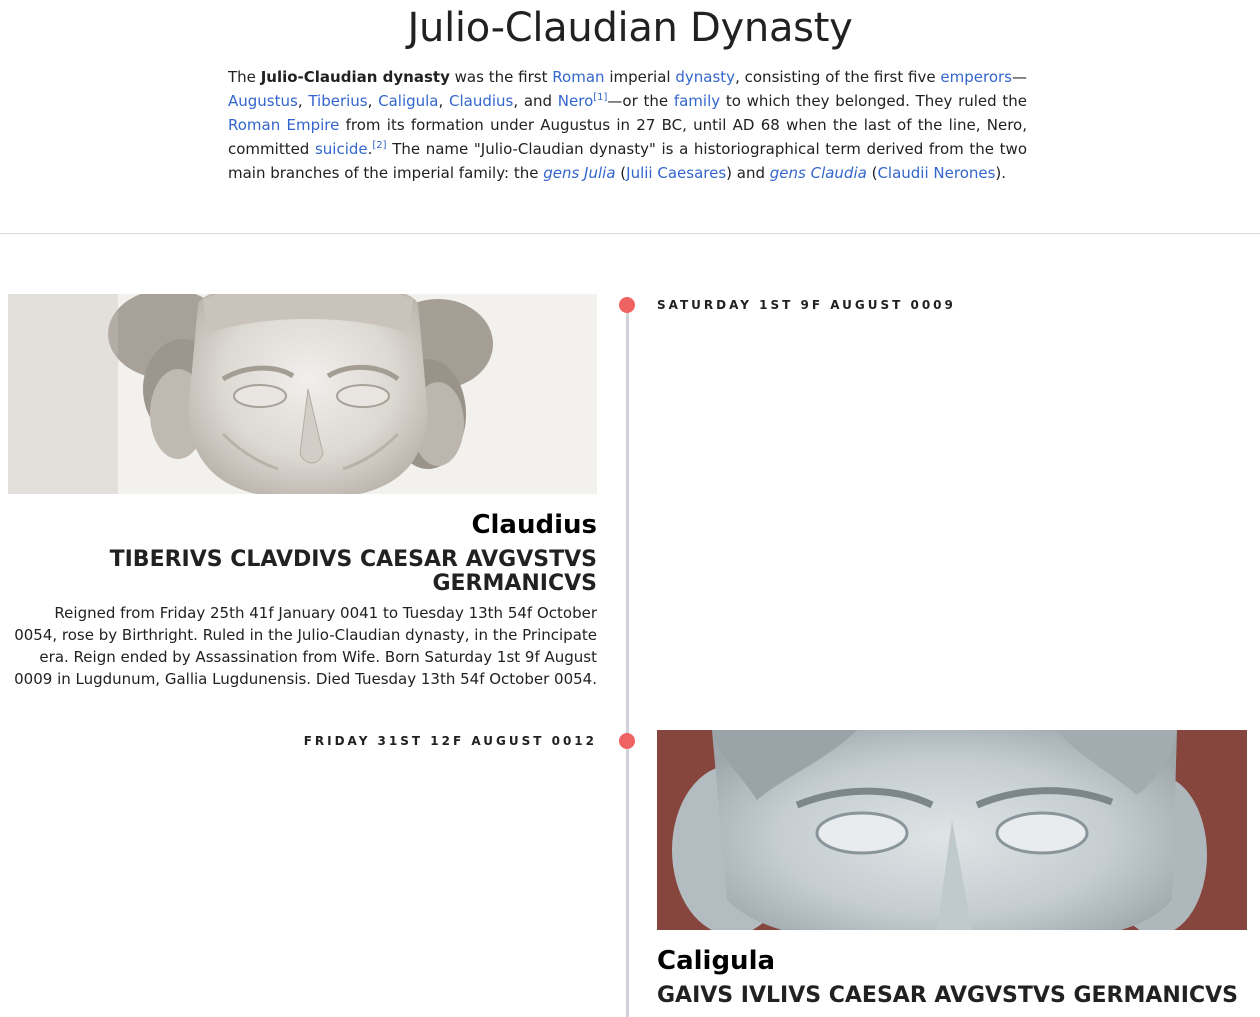 The height and width of the screenshot is (1017, 1260). What do you see at coordinates (481, 101) in the screenshot?
I see `link-claudius: Claudius` at bounding box center [481, 101].